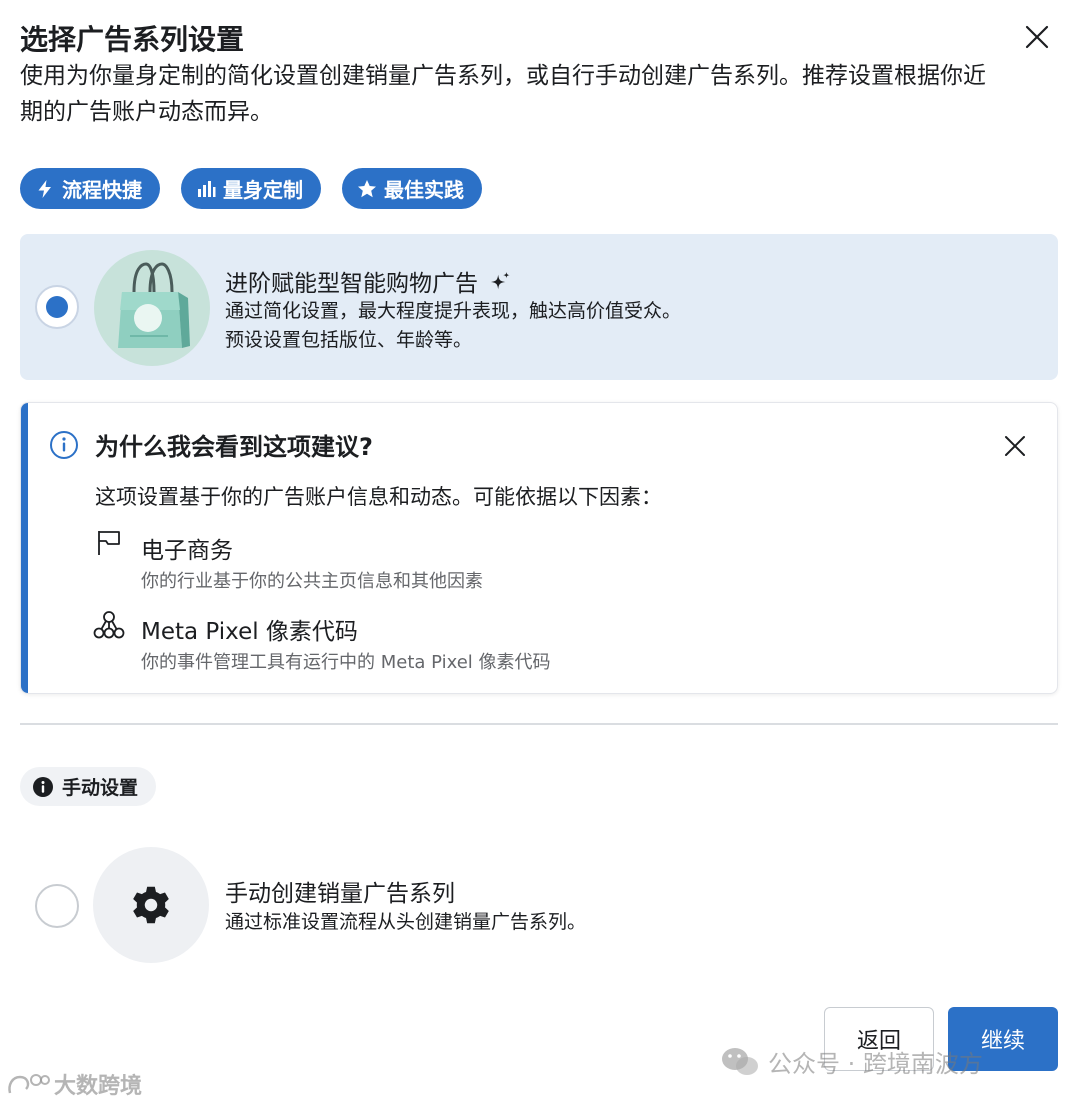 Image resolution: width=1080 pixels, height=1104 pixels. Describe the element at coordinates (234, 447) in the screenshot. I see `info-title: 为什么我会看到这项建议?` at that location.